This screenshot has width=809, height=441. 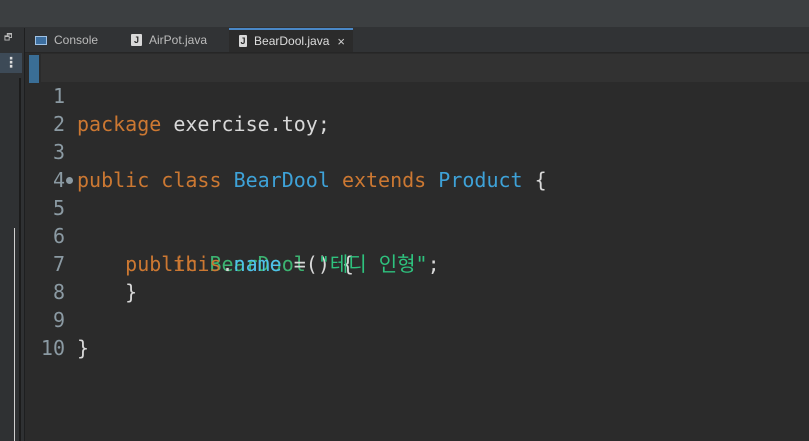 What do you see at coordinates (41, 40) in the screenshot?
I see `console-icon` at bounding box center [41, 40].